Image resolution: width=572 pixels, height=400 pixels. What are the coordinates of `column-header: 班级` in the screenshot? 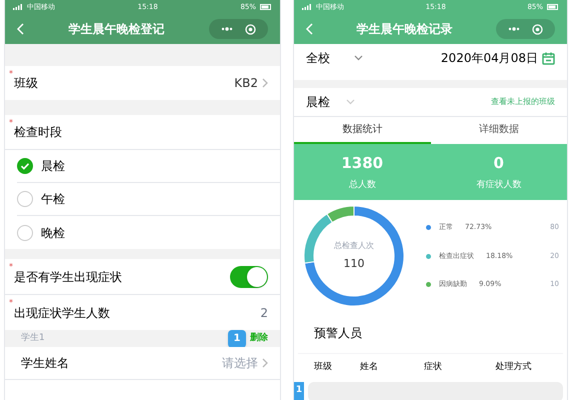 It's located at (323, 367).